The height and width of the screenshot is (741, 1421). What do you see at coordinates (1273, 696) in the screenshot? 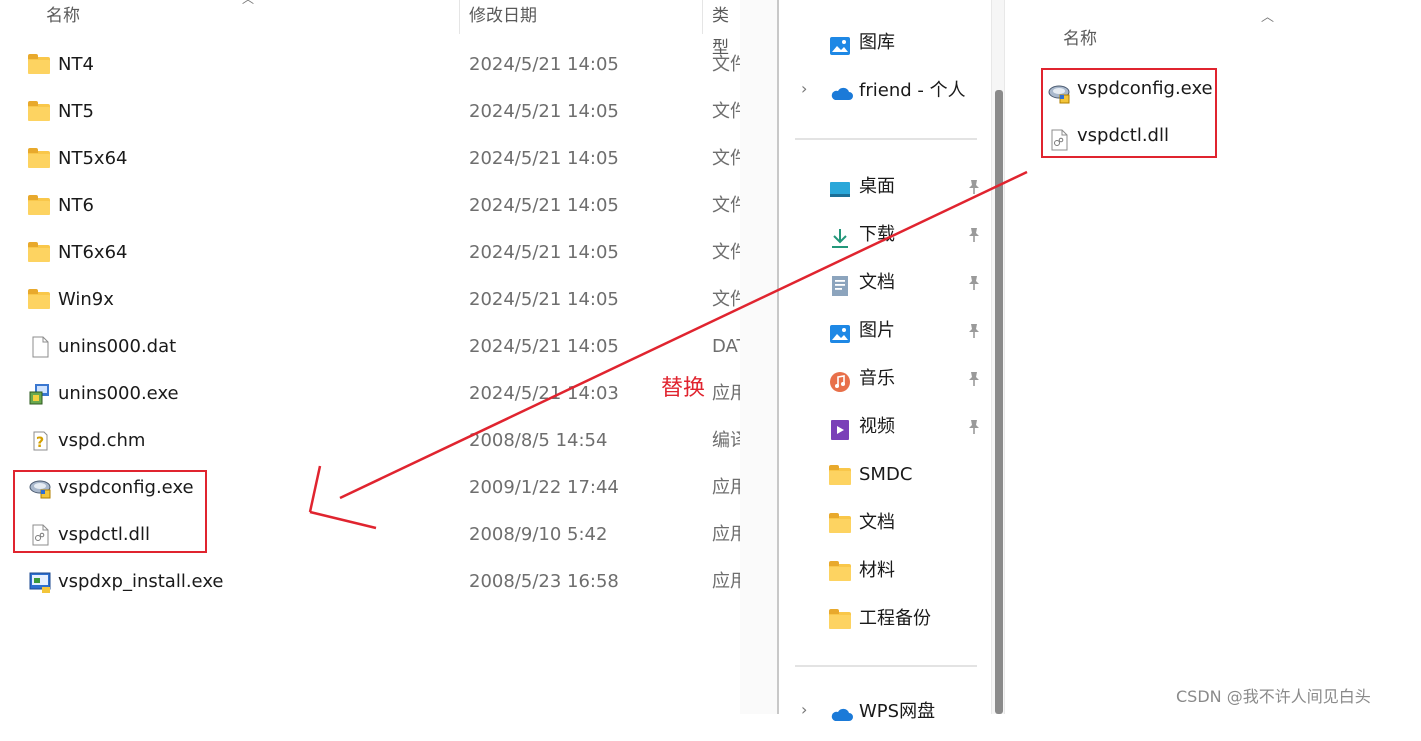
I see `watermark: CSDN @我不许人间见白头` at bounding box center [1273, 696].